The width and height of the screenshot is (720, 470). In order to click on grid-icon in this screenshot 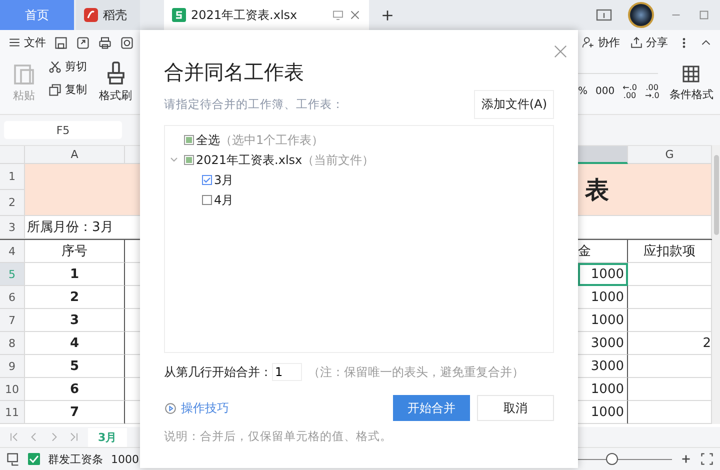, I will do `click(691, 74)`.